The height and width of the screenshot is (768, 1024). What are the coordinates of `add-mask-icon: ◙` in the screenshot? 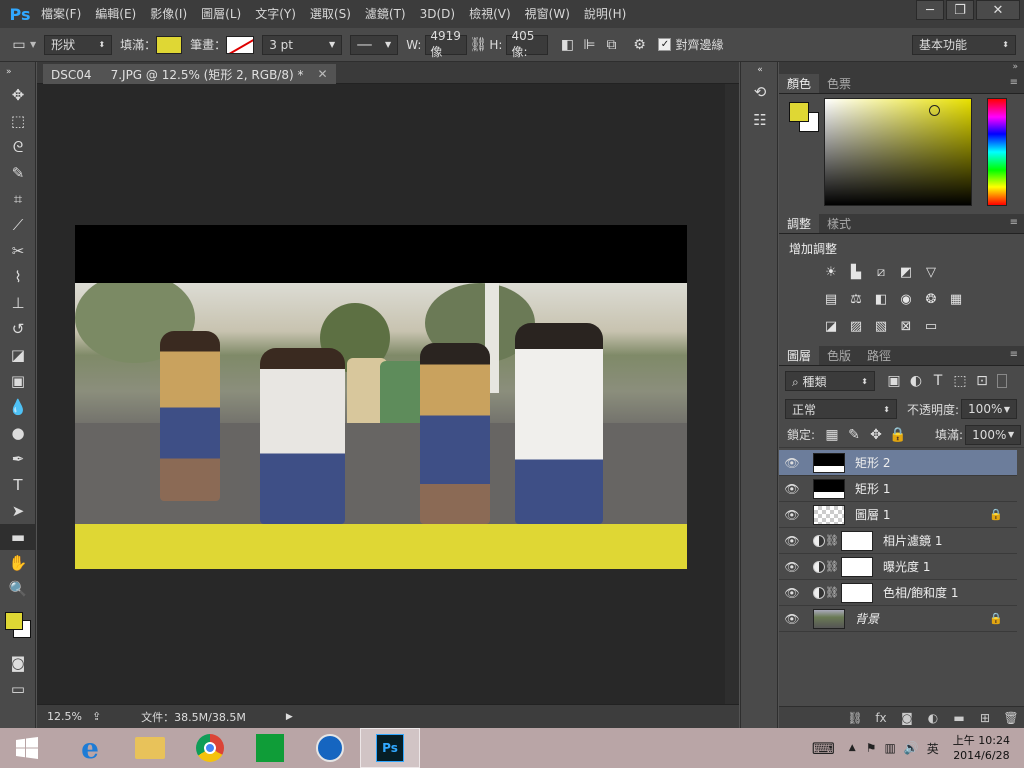 It's located at (907, 718).